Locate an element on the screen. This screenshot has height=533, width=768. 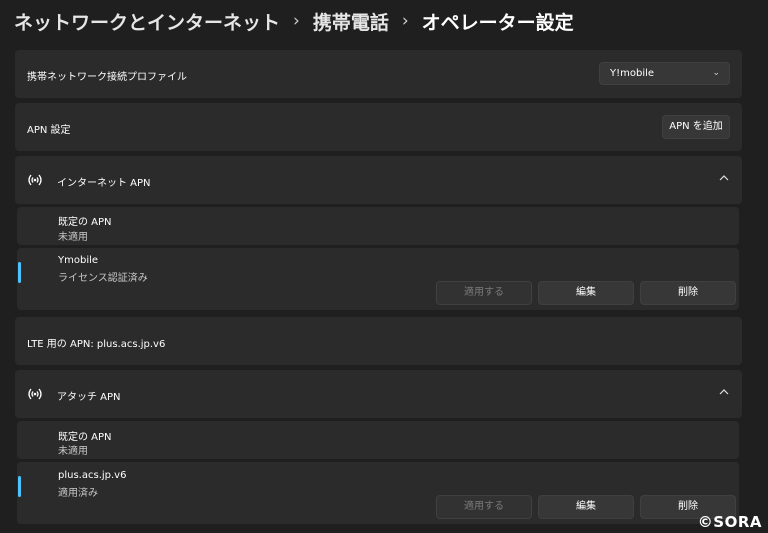
attach-apn-entry-name: plus.acs.jp.v6 is located at coordinates (92, 475).